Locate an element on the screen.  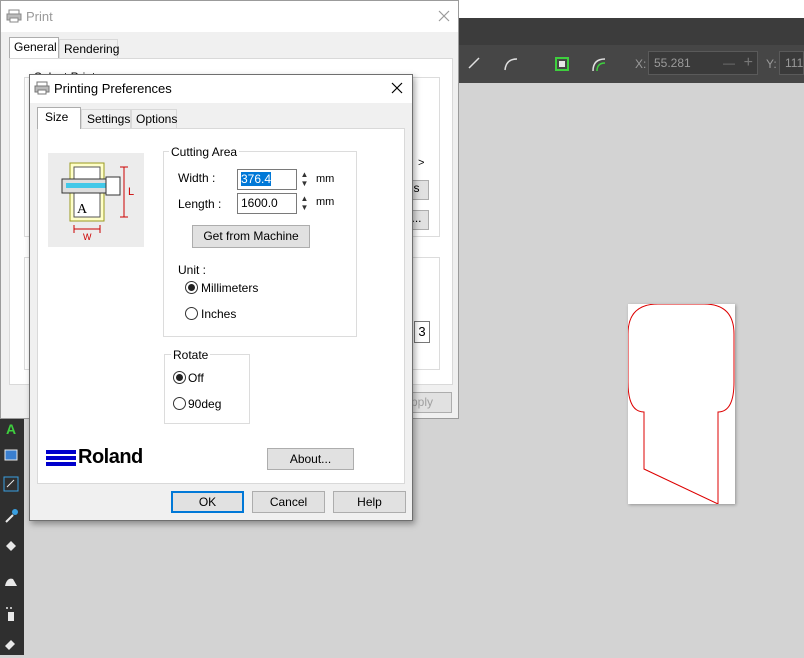
tab-settings: Settings is located at coordinates (106, 119).